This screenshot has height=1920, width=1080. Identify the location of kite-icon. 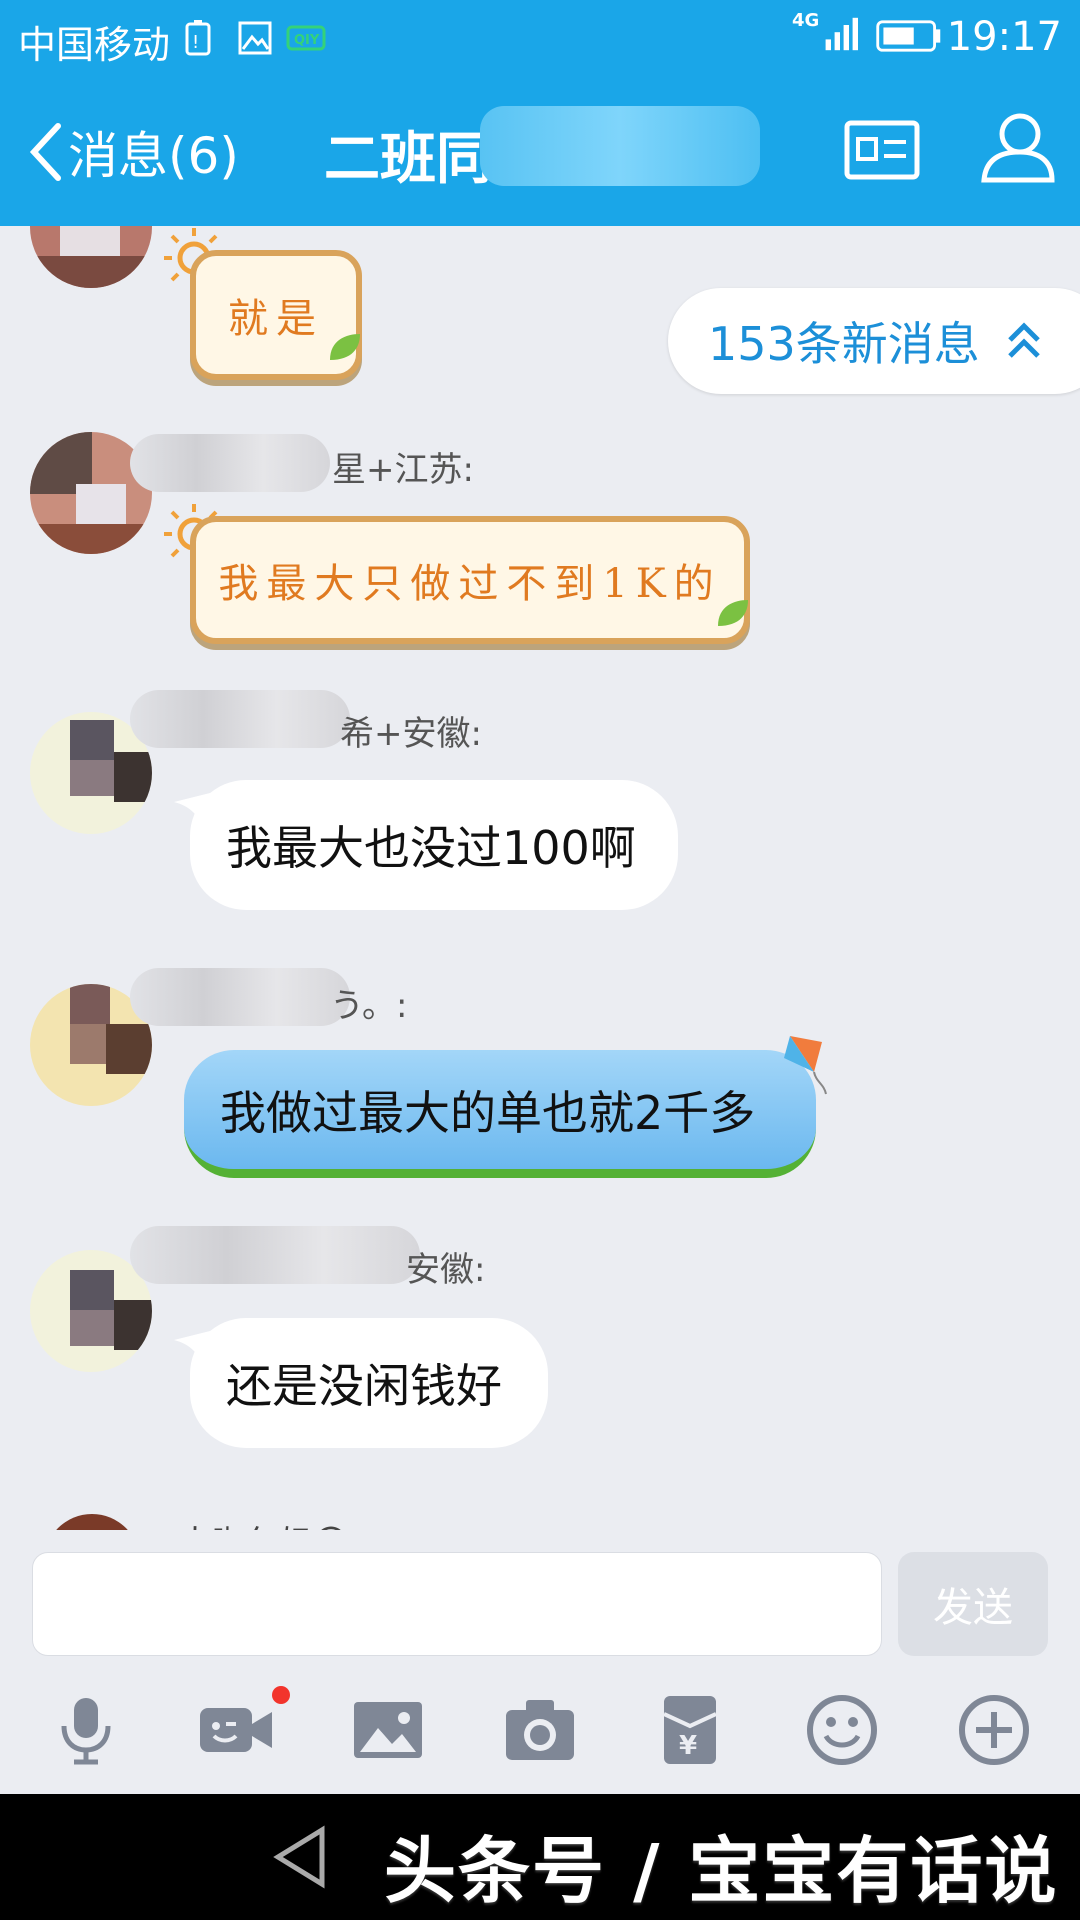
(805, 1065).